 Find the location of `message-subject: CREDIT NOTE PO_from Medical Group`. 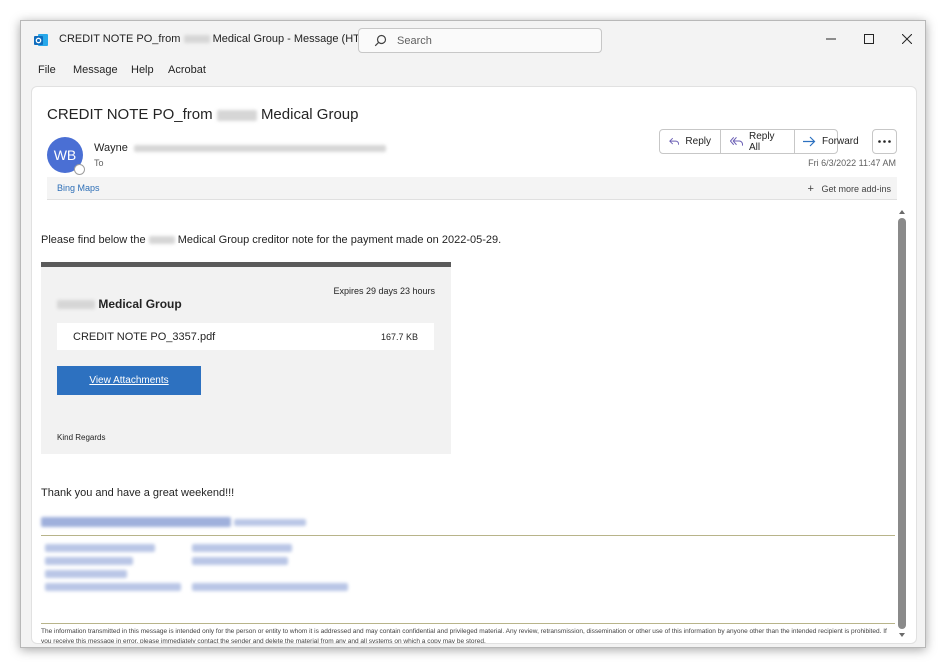

message-subject: CREDIT NOTE PO_from Medical Group is located at coordinates (202, 114).